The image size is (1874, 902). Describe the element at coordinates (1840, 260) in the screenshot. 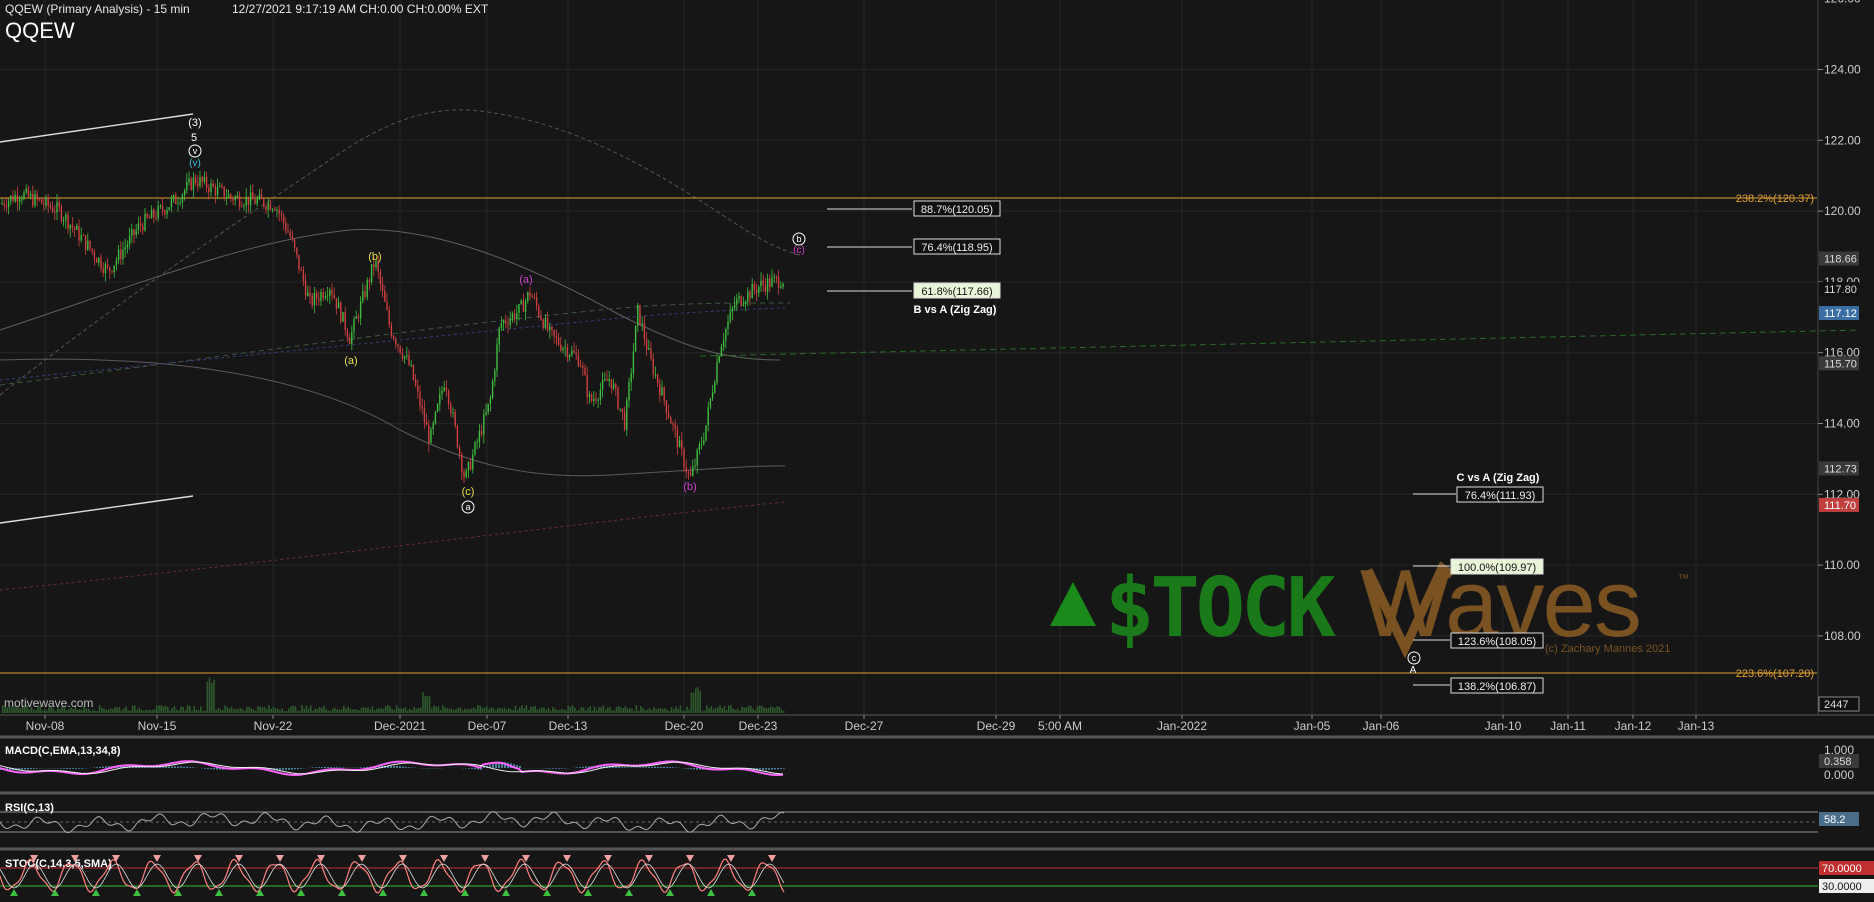

I see `price-badge-0: 118.66` at that location.